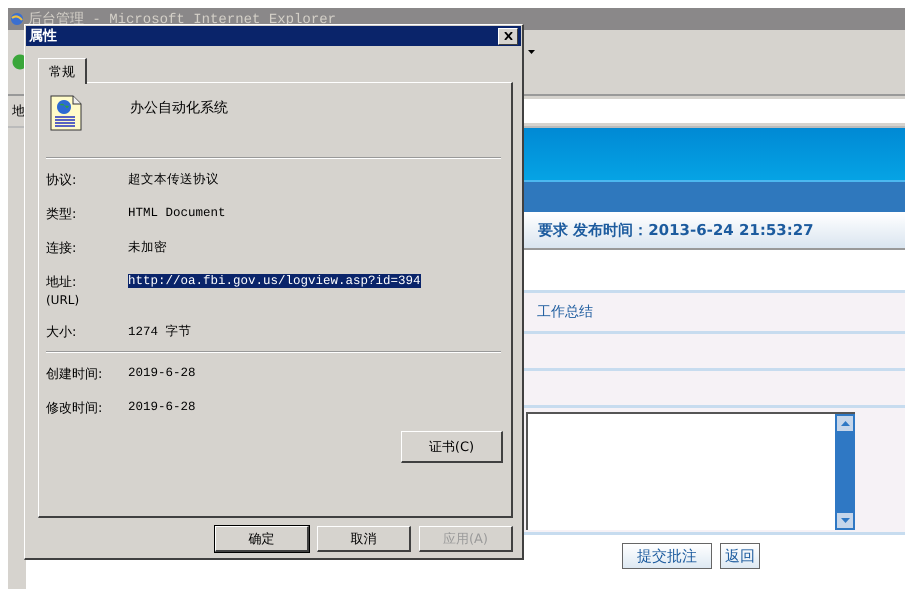 The height and width of the screenshot is (589, 905). I want to click on property-label: 大小:, so click(62, 332).